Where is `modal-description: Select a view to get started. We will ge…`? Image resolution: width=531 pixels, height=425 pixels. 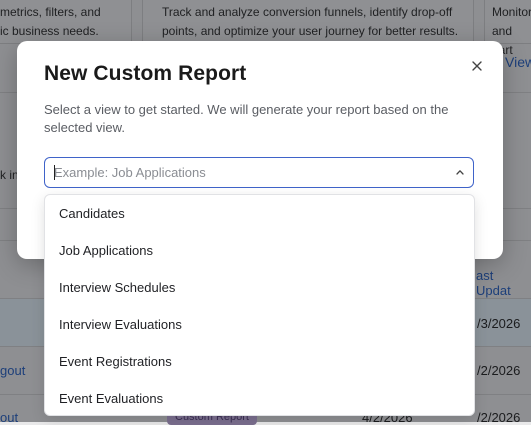 modal-description: Select a view to get started. We will ge… is located at coordinates (246, 118).